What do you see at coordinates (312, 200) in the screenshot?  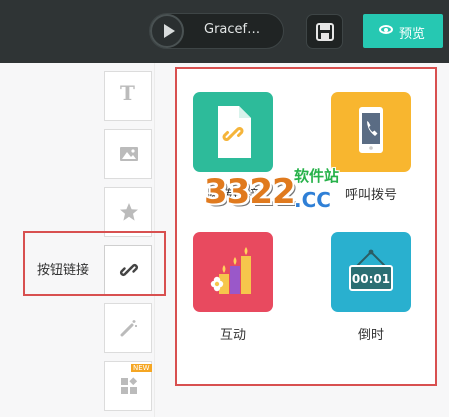 I see `watermark-domain: .CC` at bounding box center [312, 200].